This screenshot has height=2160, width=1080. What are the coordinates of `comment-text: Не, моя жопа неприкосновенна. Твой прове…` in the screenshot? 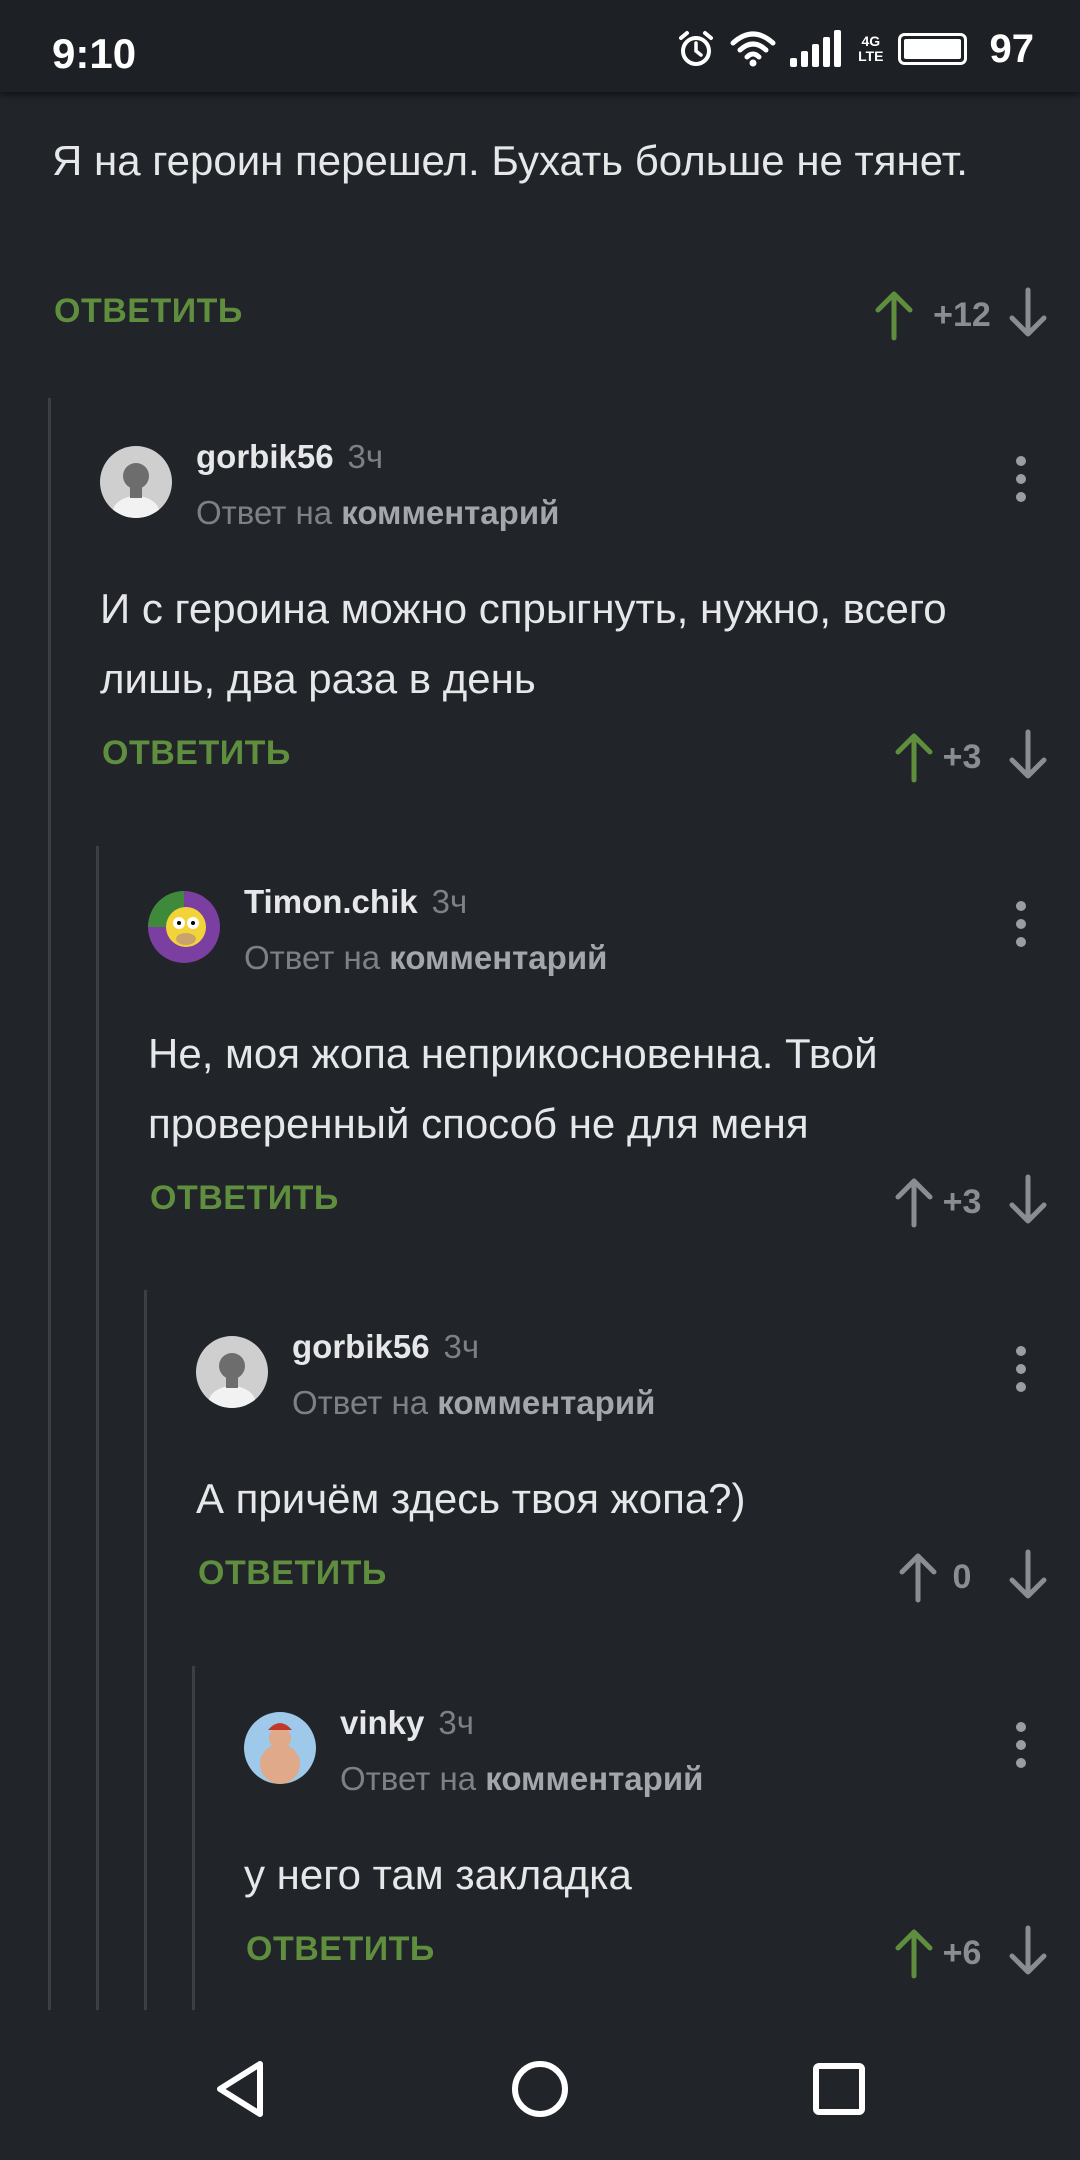 It's located at (513, 1088).